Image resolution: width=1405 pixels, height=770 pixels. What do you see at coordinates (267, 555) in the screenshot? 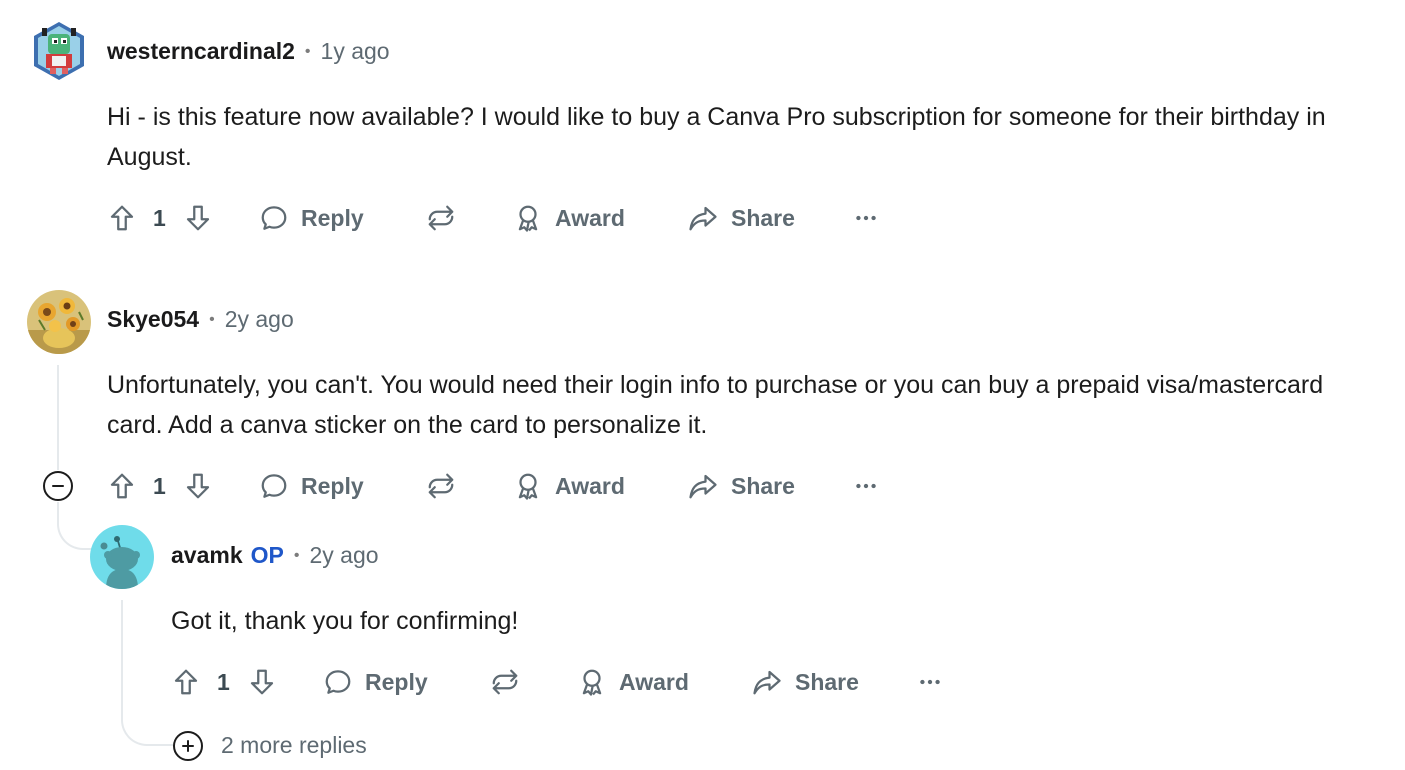
I see `op-badge: OP` at bounding box center [267, 555].